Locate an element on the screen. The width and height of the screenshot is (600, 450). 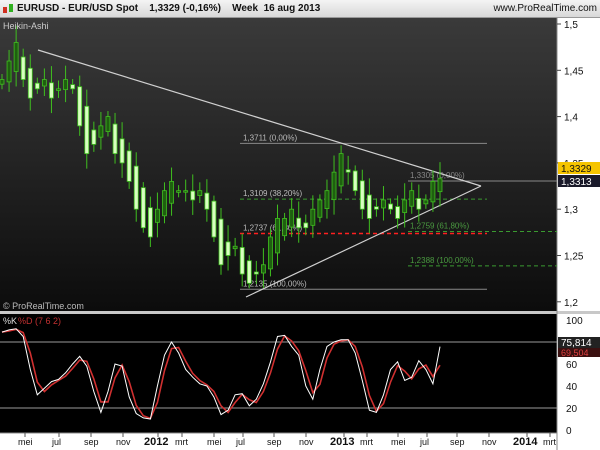
fib-label: 1,3711 (0,00%) is located at coordinates (270, 137).